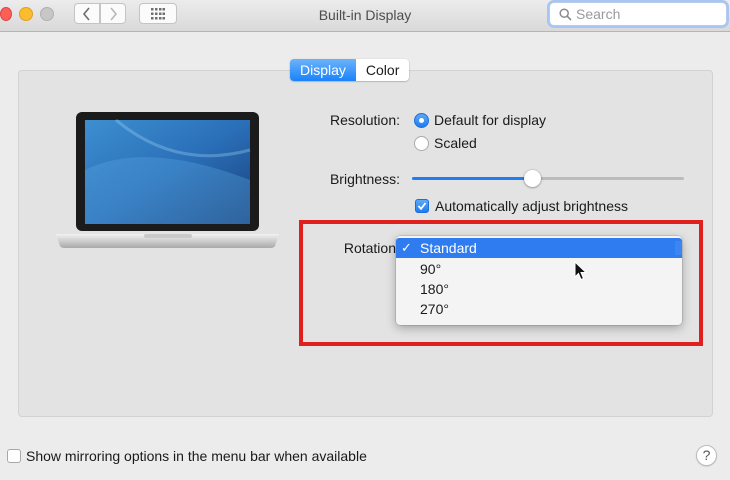  What do you see at coordinates (364, 120) in the screenshot?
I see `resolution-label: Resolution:` at bounding box center [364, 120].